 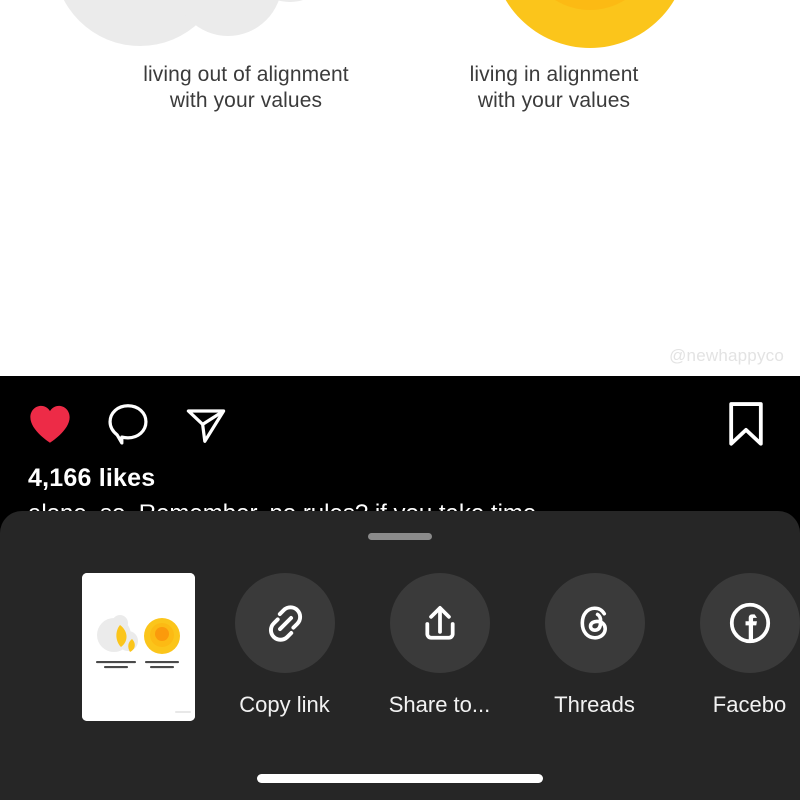 What do you see at coordinates (138, 647) in the screenshot?
I see `post-thumbnail-preview` at bounding box center [138, 647].